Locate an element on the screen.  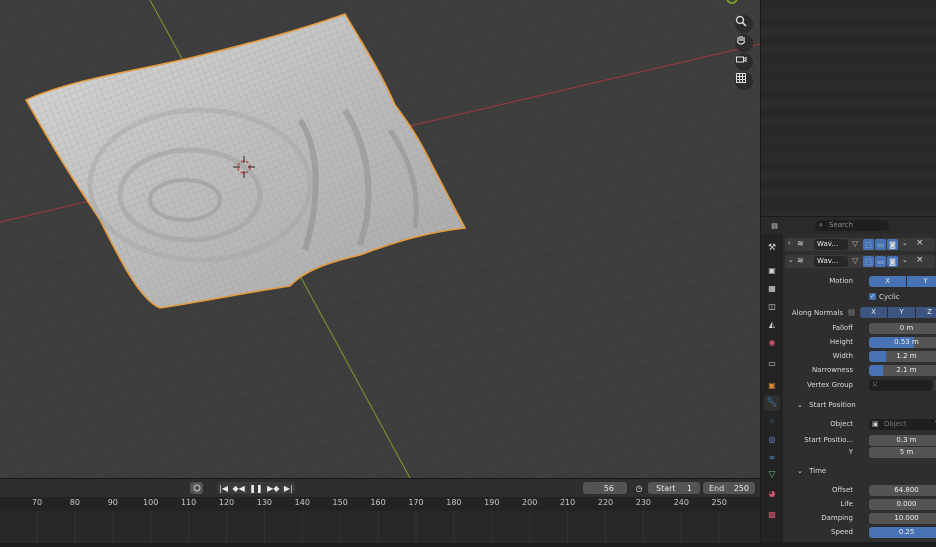
ruler-tick-label: 80 is located at coordinates (74, 502).